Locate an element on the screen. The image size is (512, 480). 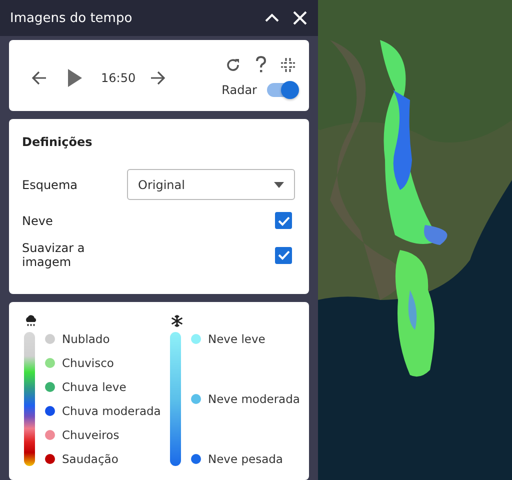
window-title: Imagens do tempo is located at coordinates (72, 18).